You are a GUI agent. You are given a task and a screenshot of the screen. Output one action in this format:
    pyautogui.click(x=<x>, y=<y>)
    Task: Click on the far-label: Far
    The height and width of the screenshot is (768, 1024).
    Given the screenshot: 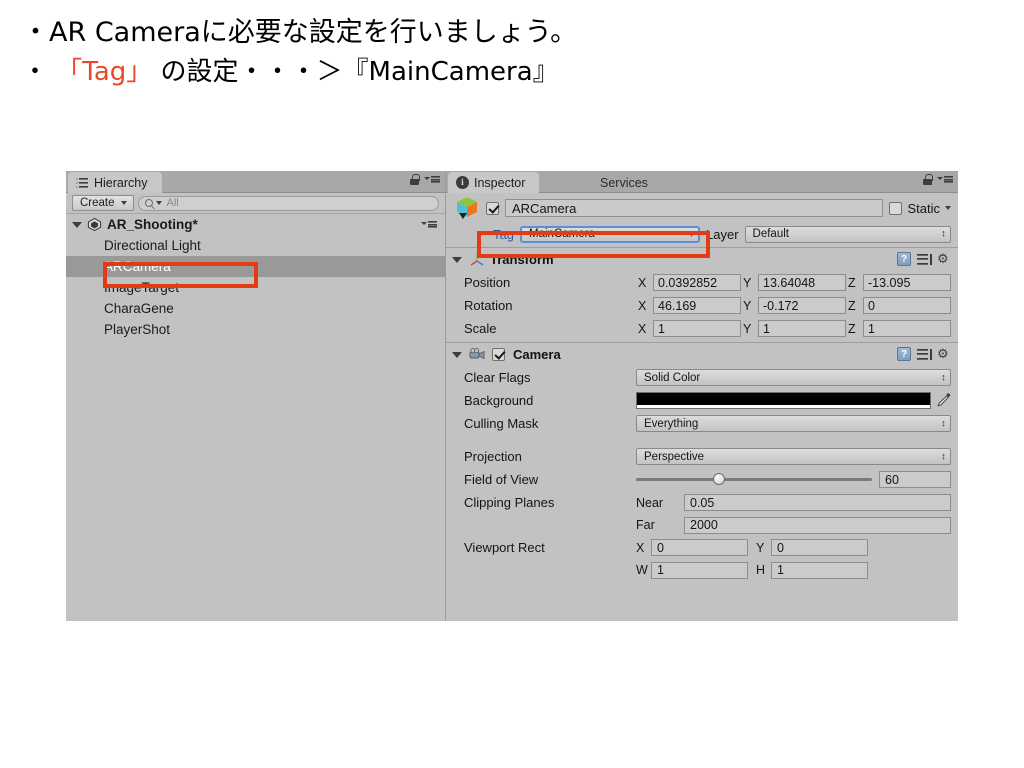 What is the action you would take?
    pyautogui.click(x=645, y=525)
    